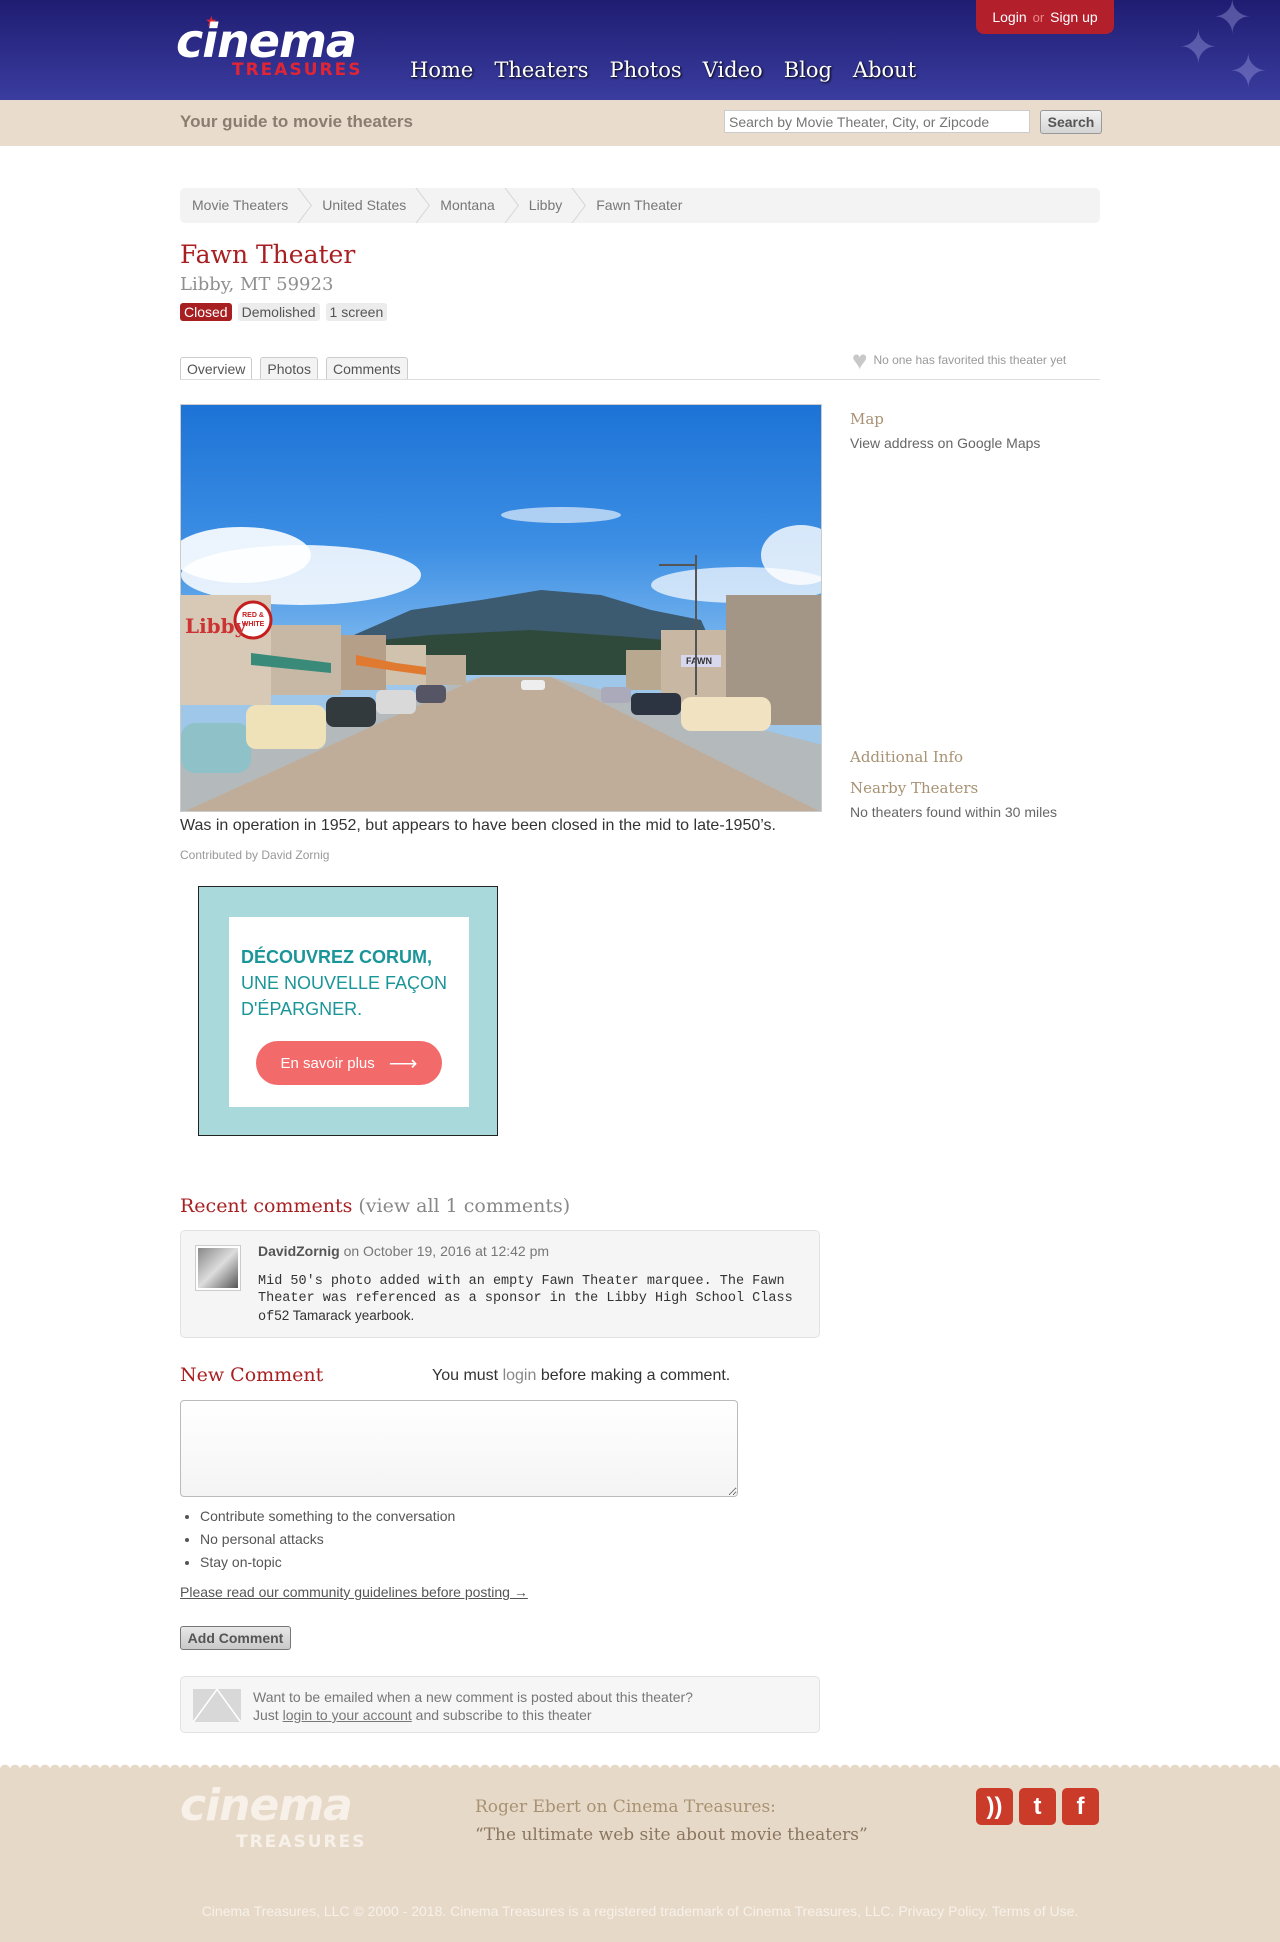  What do you see at coordinates (1073, 17) in the screenshot?
I see `signup-link: Sign up` at bounding box center [1073, 17].